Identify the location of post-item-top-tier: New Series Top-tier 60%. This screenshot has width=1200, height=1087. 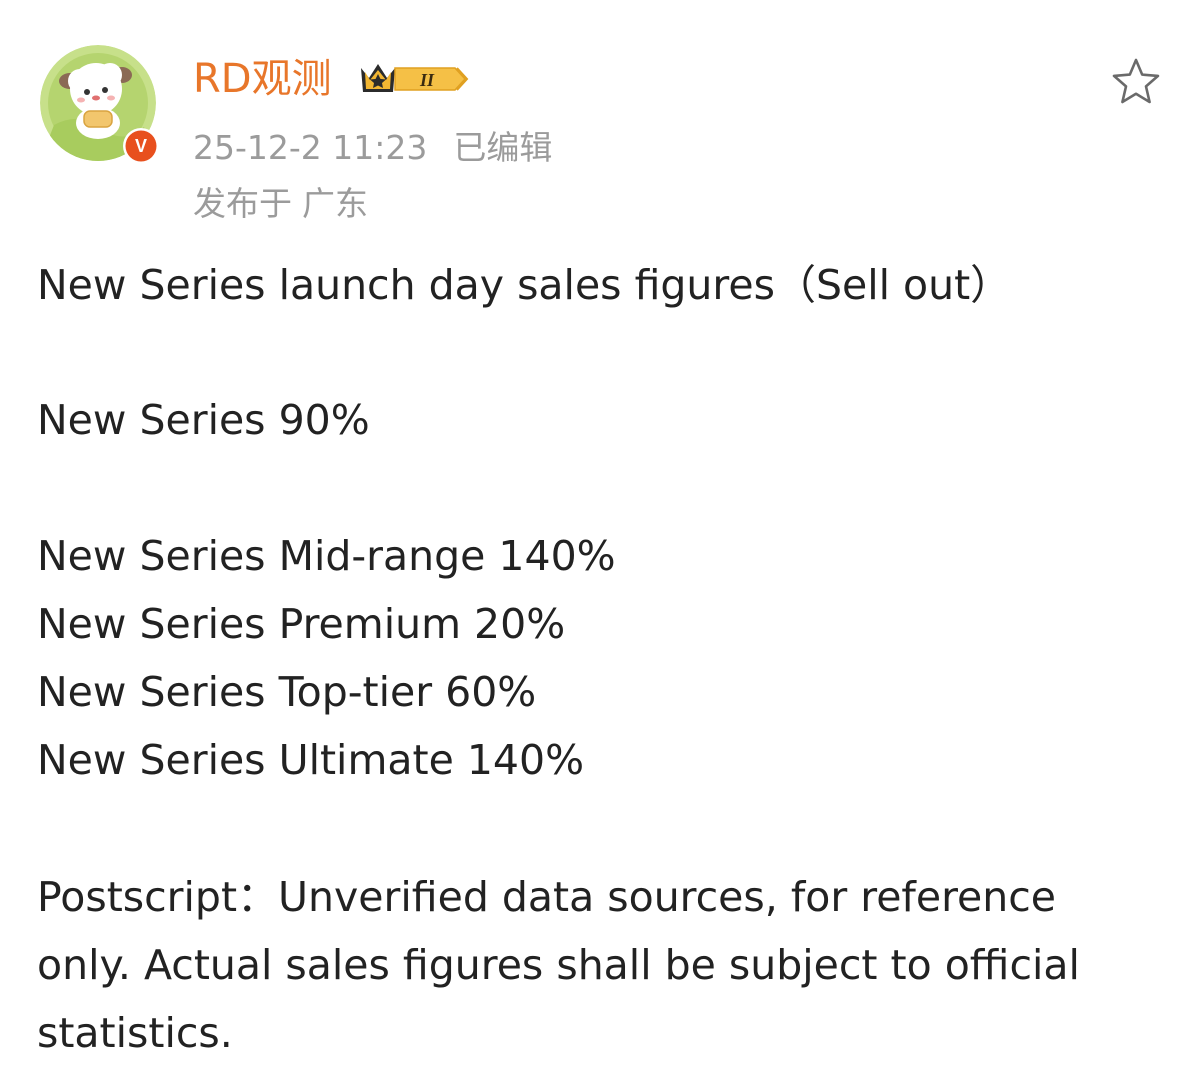
(287, 692).